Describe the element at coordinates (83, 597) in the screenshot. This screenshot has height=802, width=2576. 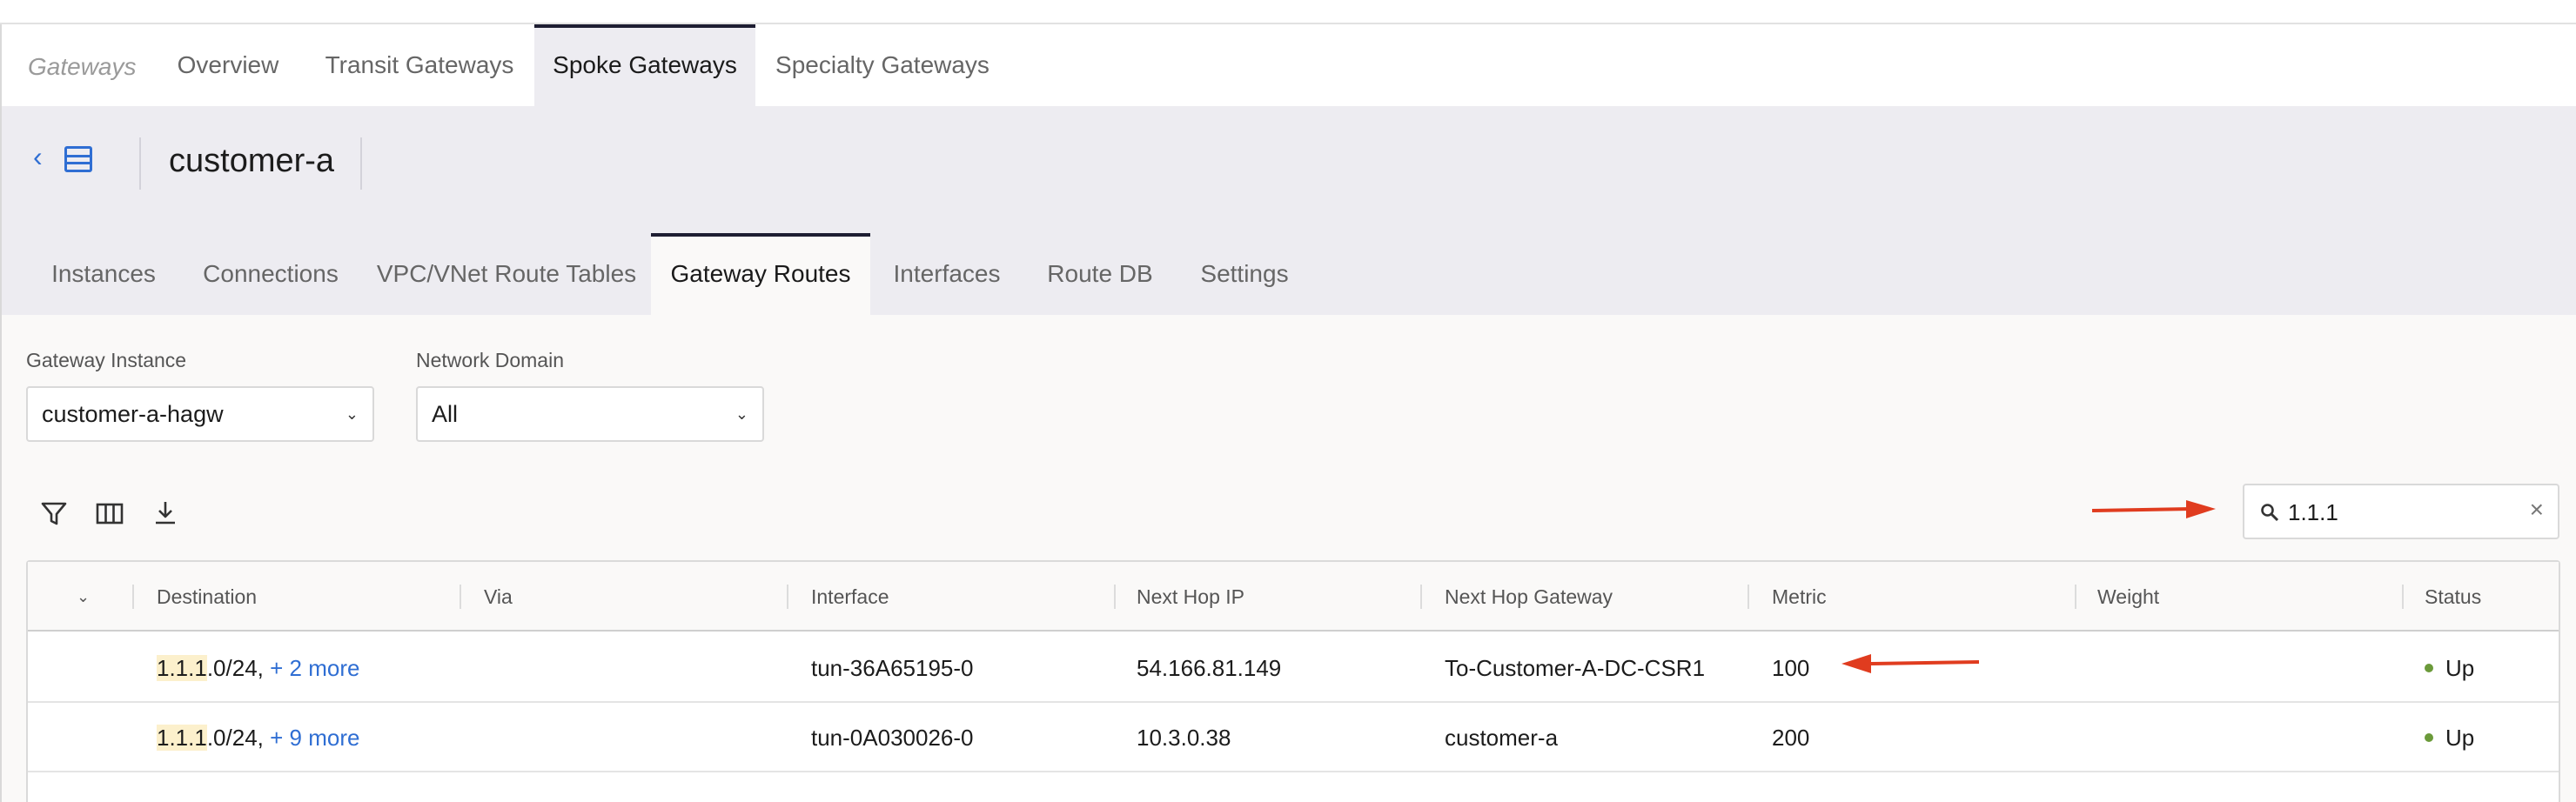
I see `expand-all-chevron-icon: ⌄` at that location.